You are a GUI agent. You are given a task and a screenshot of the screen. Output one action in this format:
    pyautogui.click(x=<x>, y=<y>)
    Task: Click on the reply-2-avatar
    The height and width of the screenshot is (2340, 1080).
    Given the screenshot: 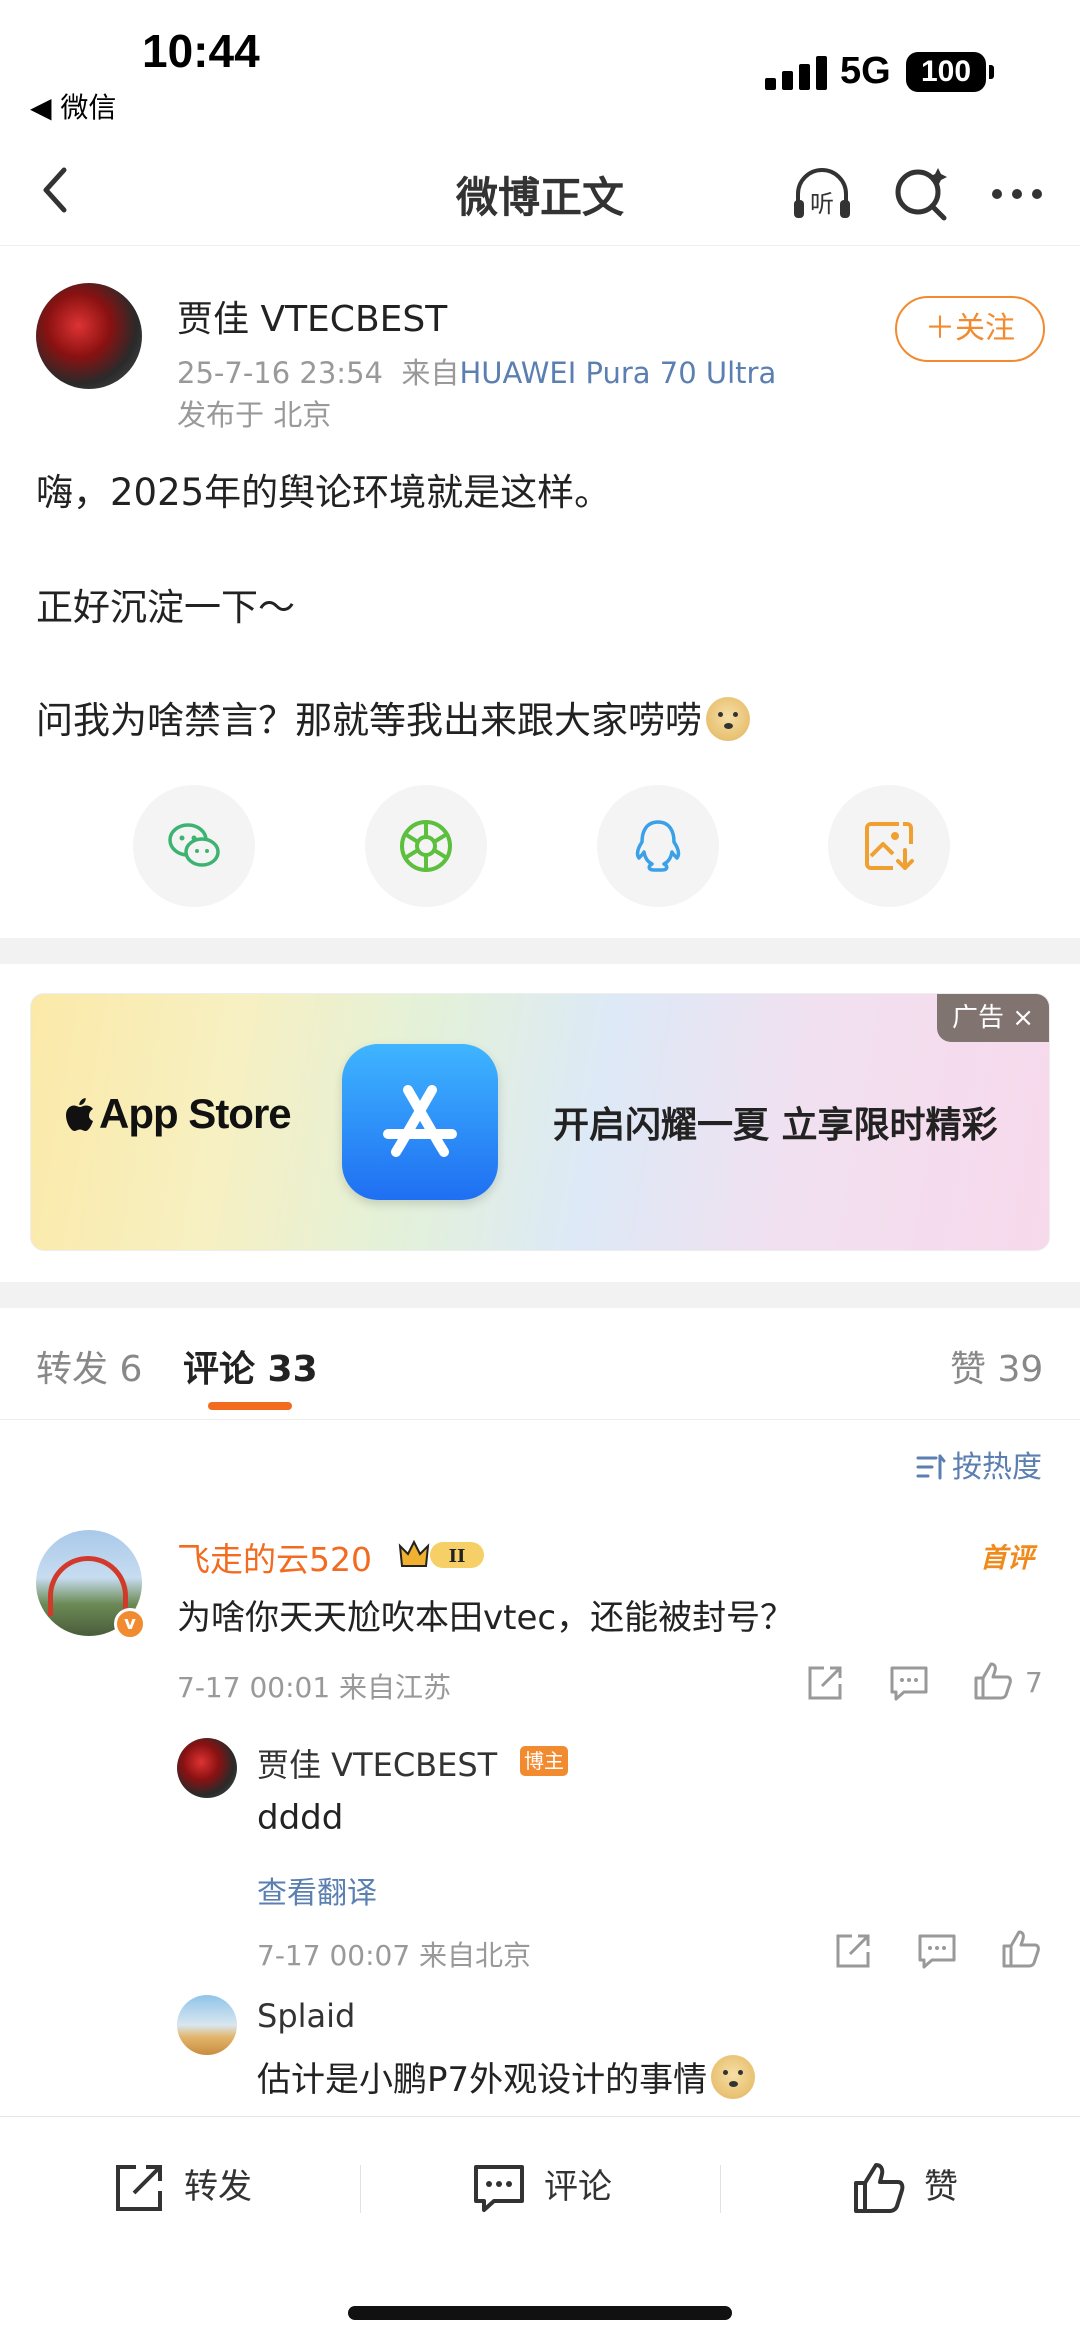 What is the action you would take?
    pyautogui.click(x=207, y=2025)
    